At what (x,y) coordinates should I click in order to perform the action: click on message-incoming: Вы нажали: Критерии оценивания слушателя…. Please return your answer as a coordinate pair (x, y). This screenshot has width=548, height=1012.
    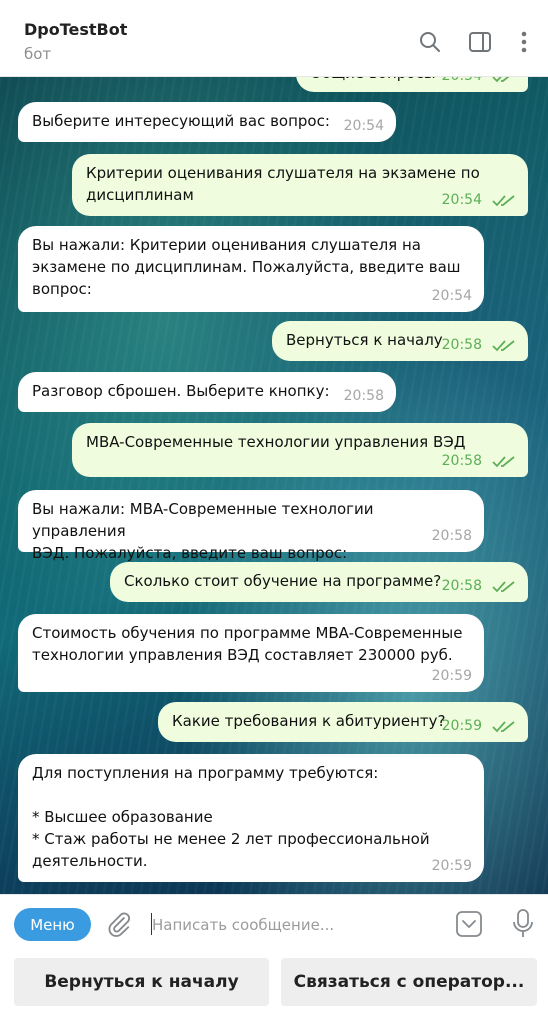
    Looking at the image, I should click on (251, 269).